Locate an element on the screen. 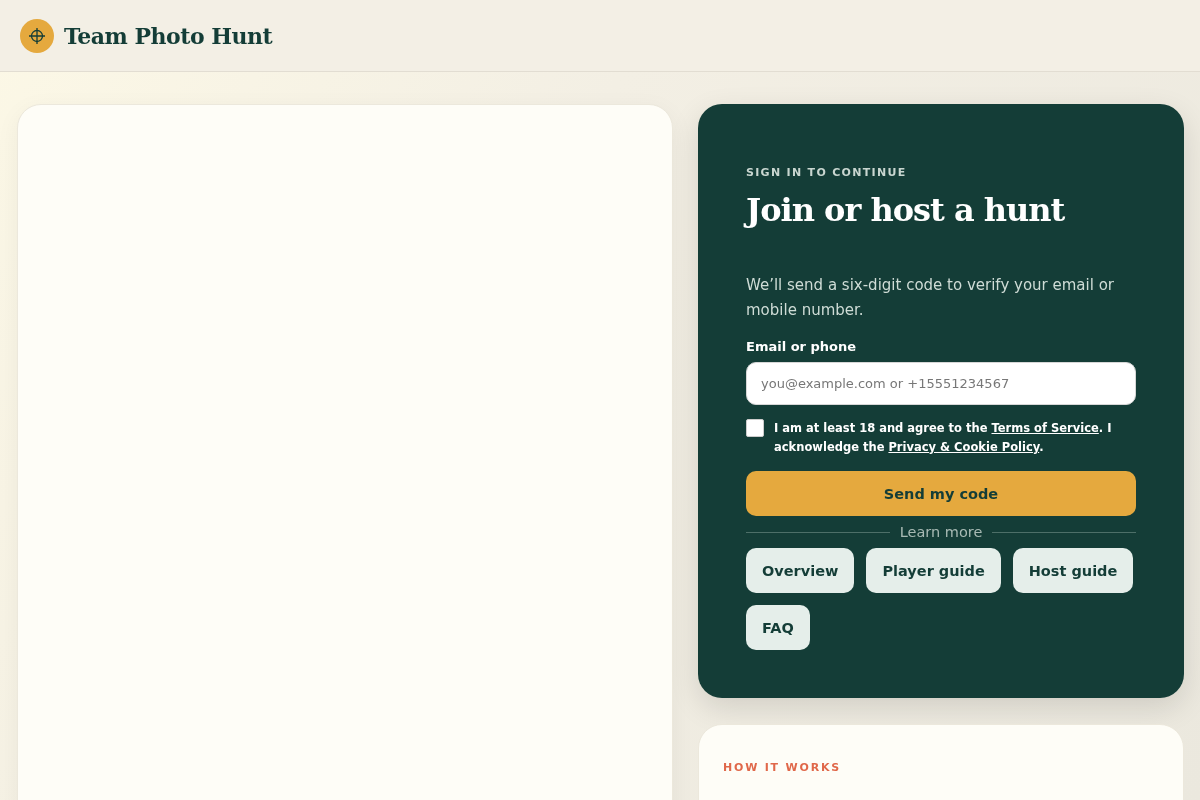 The image size is (1200, 800). guide-link-button: Player guide is located at coordinates (933, 570).